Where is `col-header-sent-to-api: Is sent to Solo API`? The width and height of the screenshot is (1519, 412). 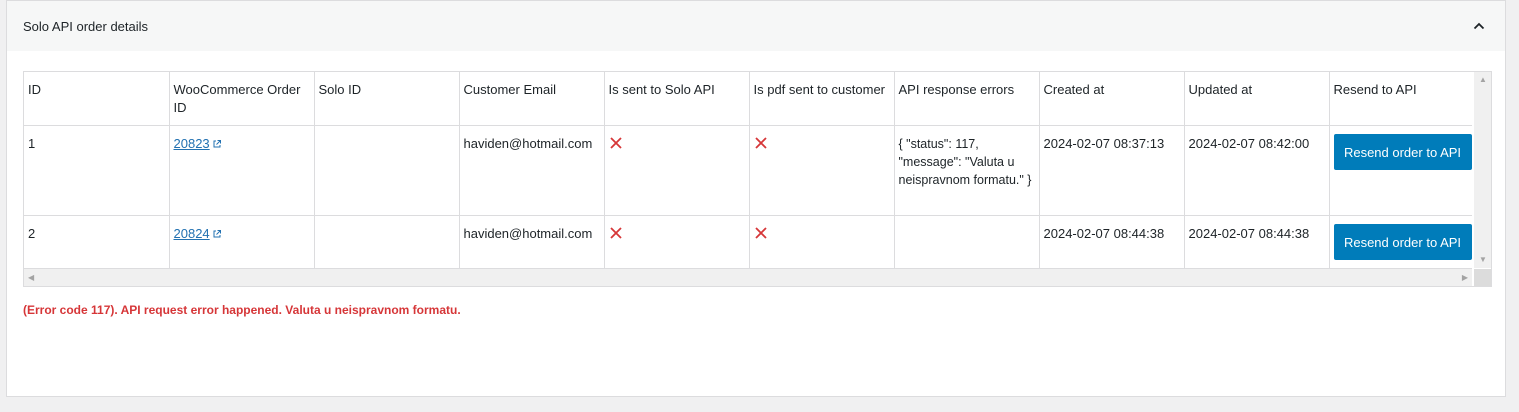 col-header-sent-to-api: Is sent to Solo API is located at coordinates (677, 99).